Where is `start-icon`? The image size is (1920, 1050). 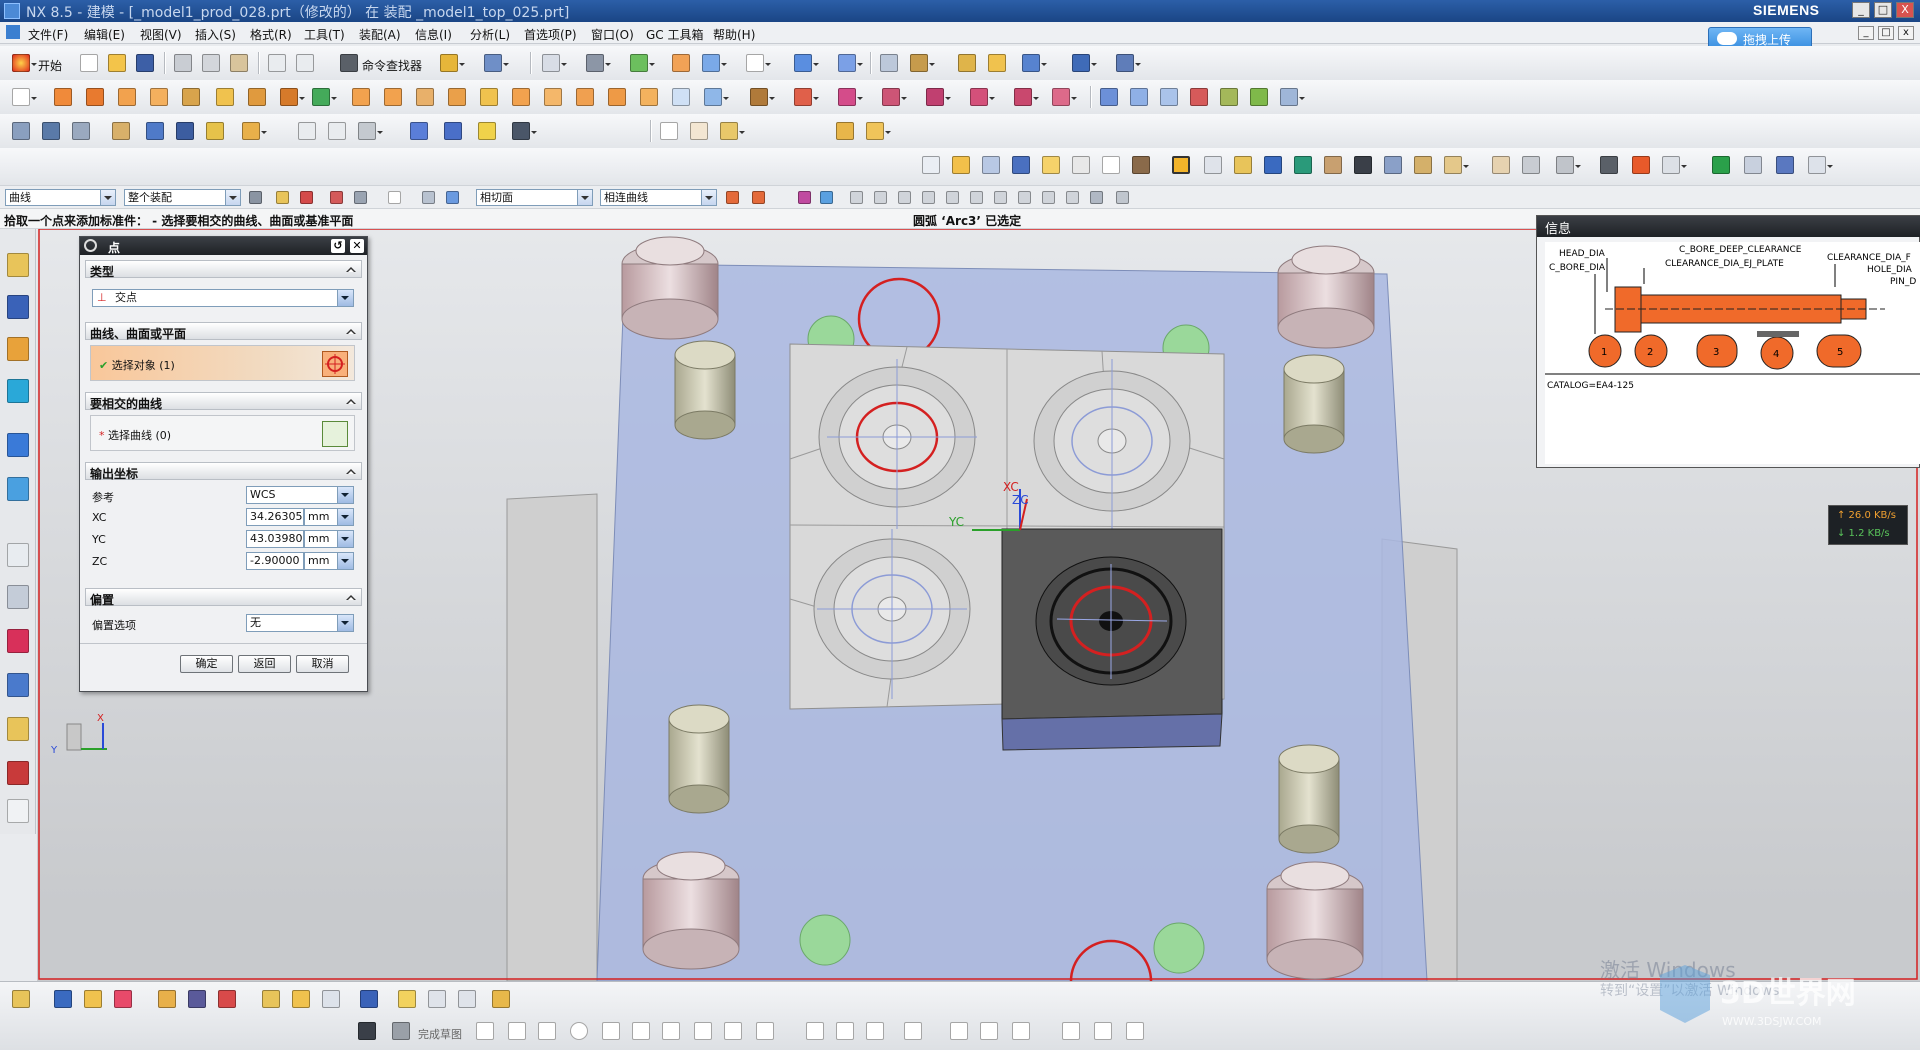 start-icon is located at coordinates (24, 63).